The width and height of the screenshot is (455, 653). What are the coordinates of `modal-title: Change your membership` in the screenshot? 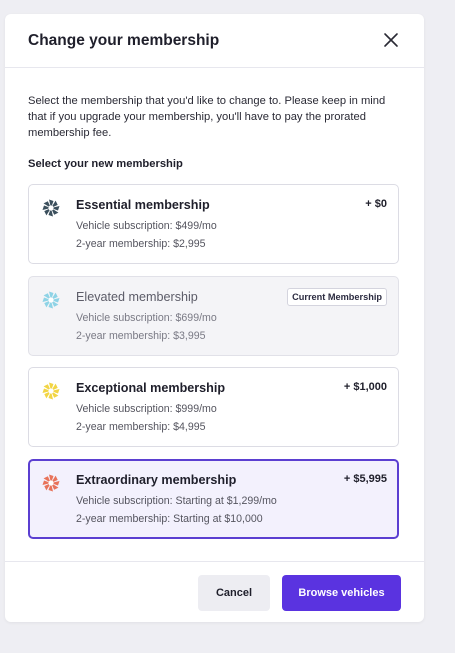 It's located at (124, 40).